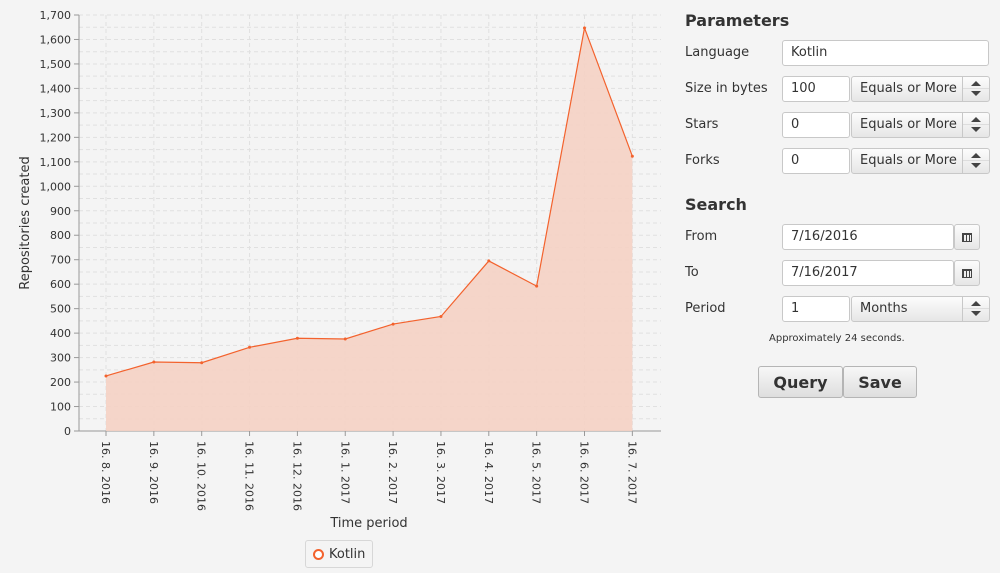  Describe the element at coordinates (701, 236) in the screenshot. I see `from-label: From` at that location.